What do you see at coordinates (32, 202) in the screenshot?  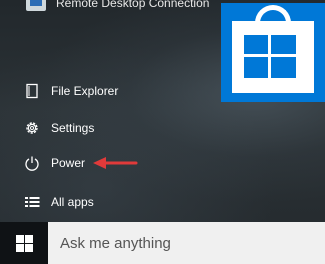 I see `all-apps-icon` at bounding box center [32, 202].